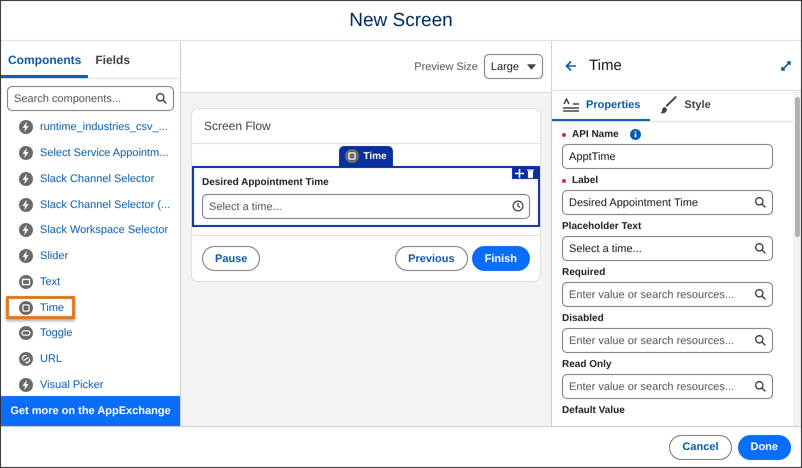 This screenshot has height=468, width=802. What do you see at coordinates (518, 206) in the screenshot?
I see `clock-icon` at bounding box center [518, 206].